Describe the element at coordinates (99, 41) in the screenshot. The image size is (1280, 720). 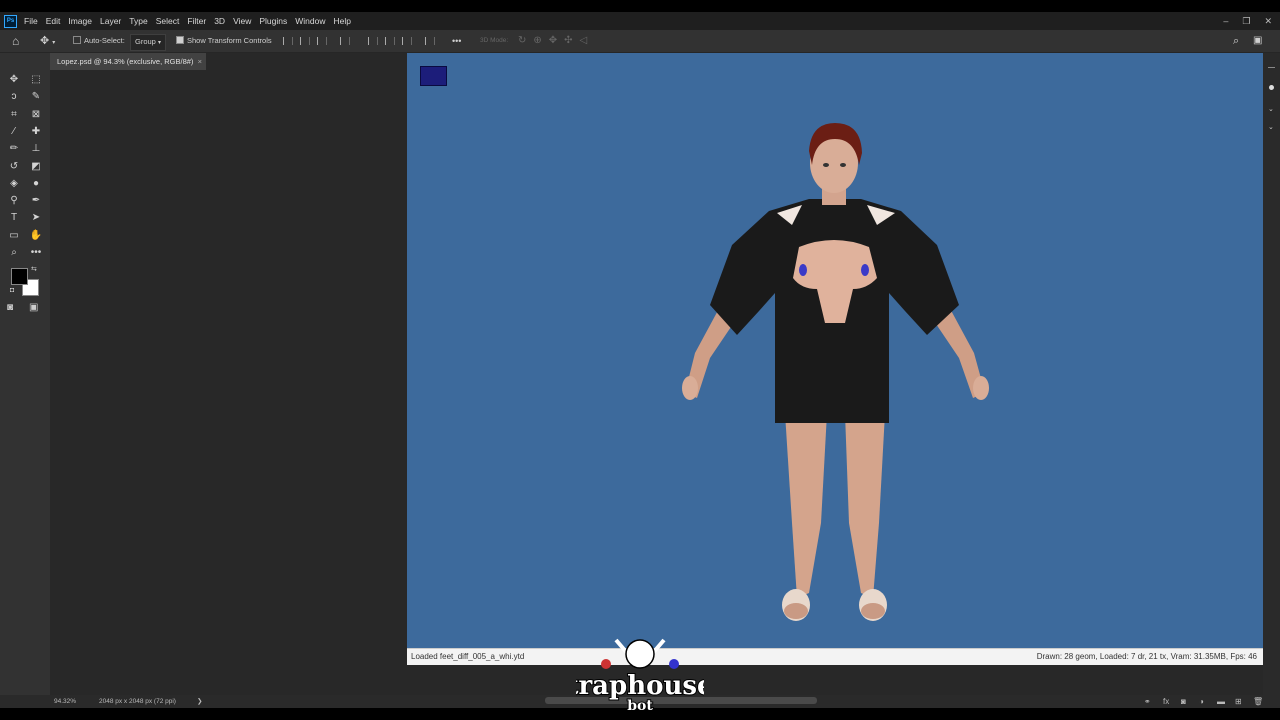
I see `auto-select-checkbox: Auto-Select:` at that location.